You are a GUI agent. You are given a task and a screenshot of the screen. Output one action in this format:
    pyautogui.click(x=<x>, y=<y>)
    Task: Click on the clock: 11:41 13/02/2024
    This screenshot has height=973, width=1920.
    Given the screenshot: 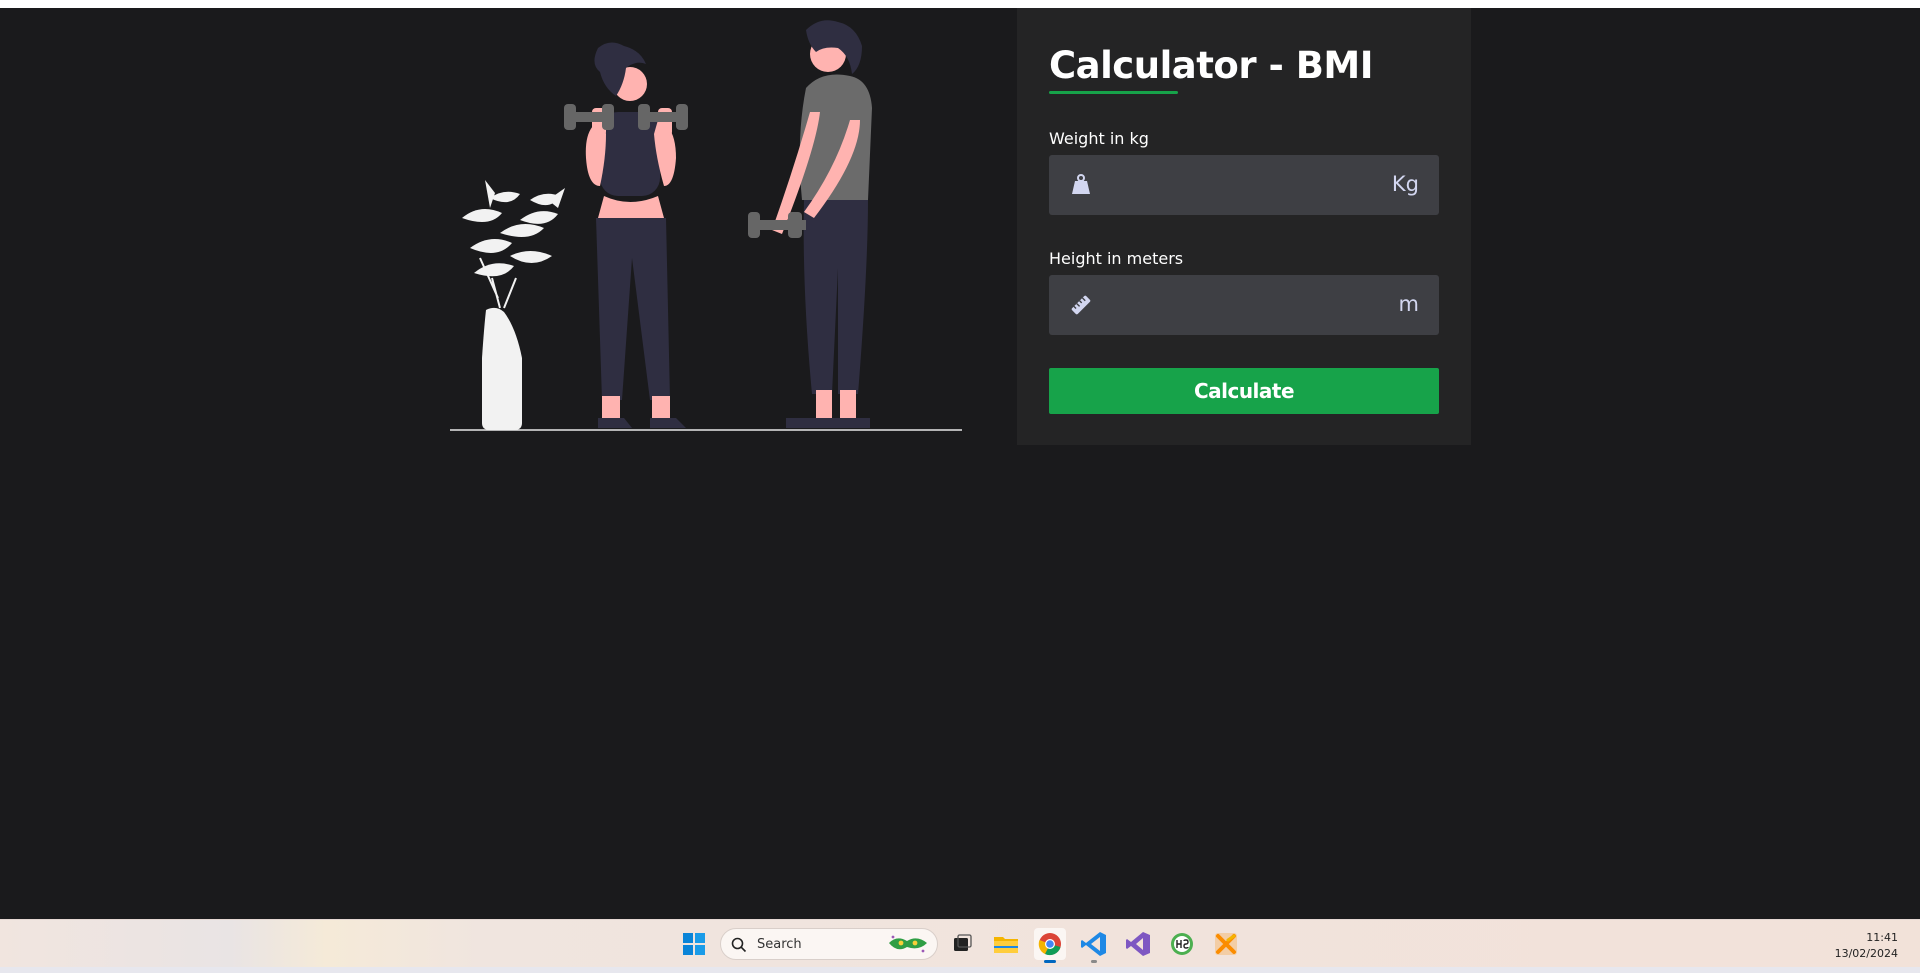 What is the action you would take?
    pyautogui.click(x=1866, y=946)
    